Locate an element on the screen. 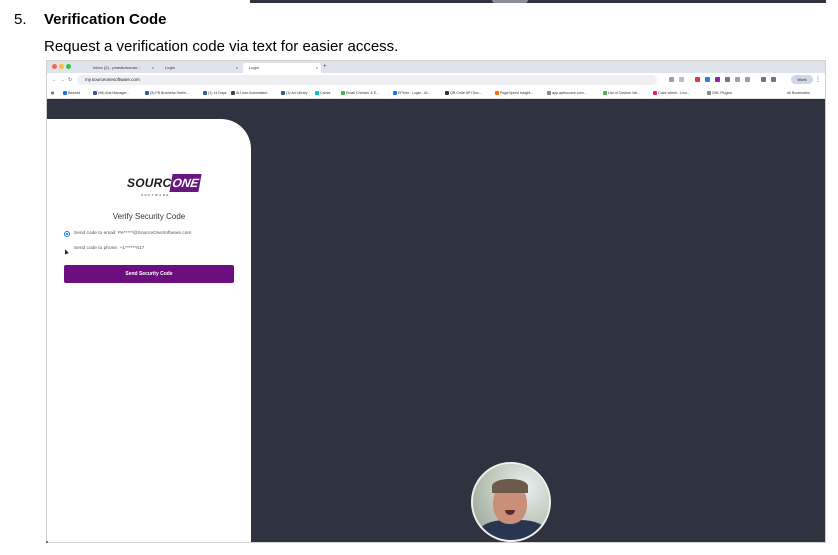 This screenshot has width=838, height=555. bookmark-star-icon is located at coordinates (681, 79).